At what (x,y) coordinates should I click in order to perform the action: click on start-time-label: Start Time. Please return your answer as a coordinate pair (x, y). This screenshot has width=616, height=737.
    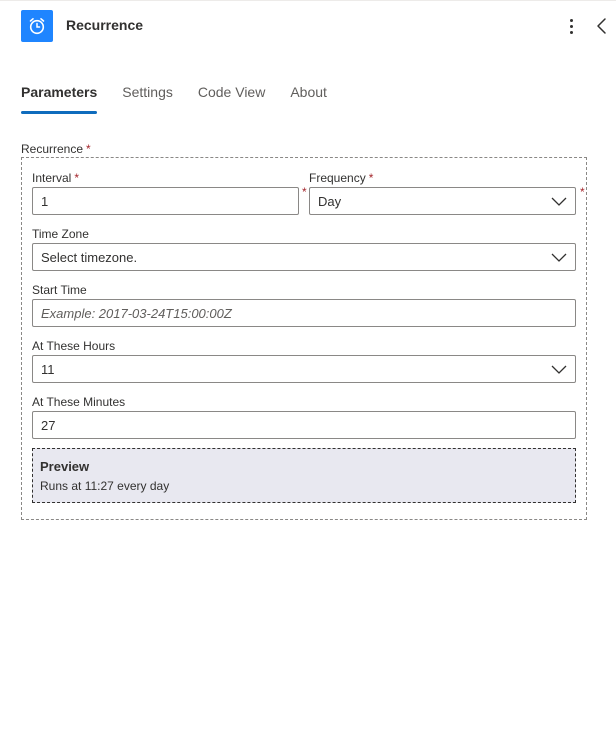
    Looking at the image, I should click on (59, 290).